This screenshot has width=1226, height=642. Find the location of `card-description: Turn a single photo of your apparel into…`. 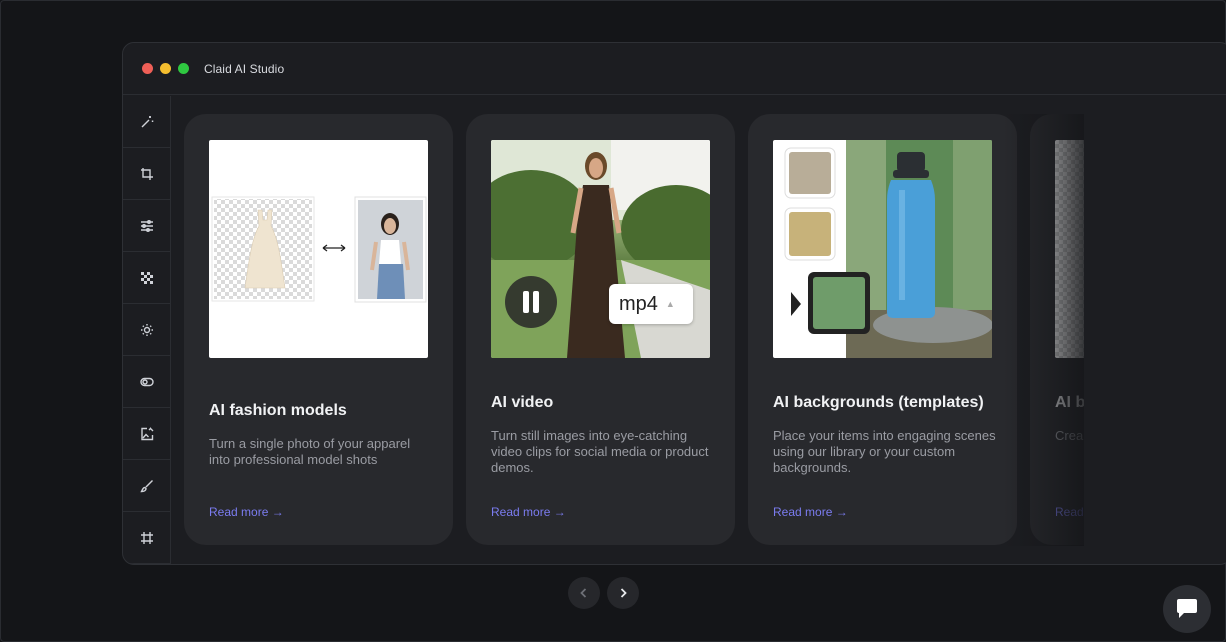

card-description: Turn a single photo of your apparel into… is located at coordinates (310, 451).